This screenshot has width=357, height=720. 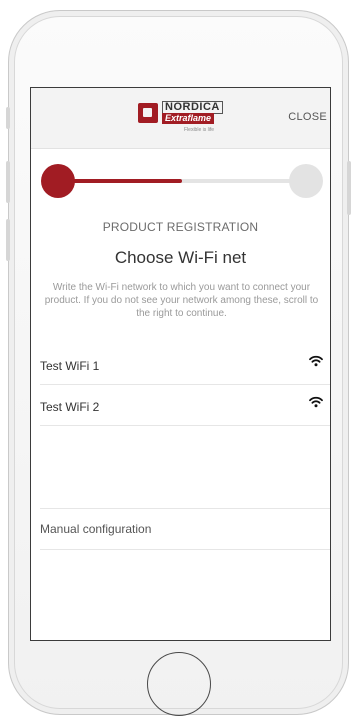 I want to click on wifi-network-item: Test WiFi 1, so click(x=185, y=364).